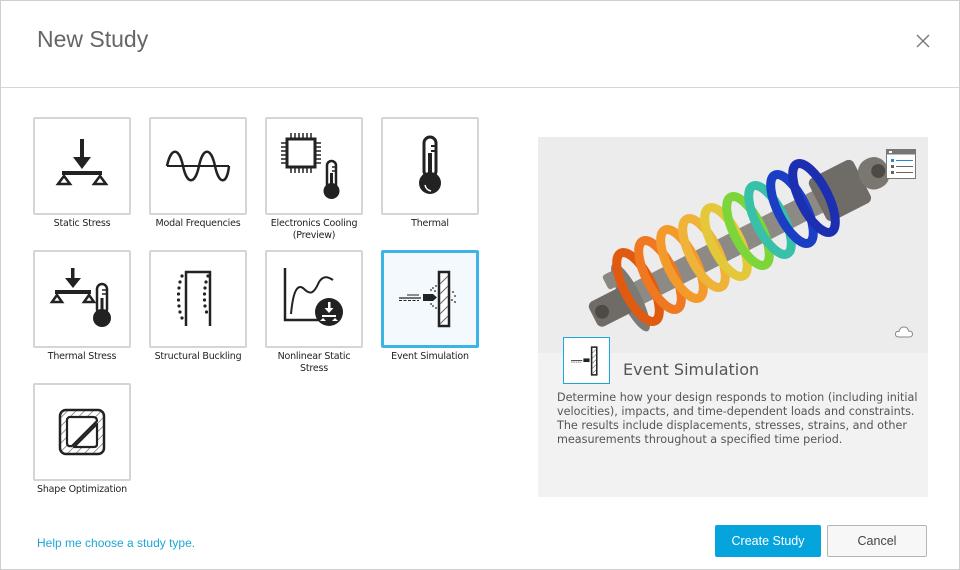 This screenshot has width=960, height=570. I want to click on preview-title: Event Simulation, so click(691, 369).